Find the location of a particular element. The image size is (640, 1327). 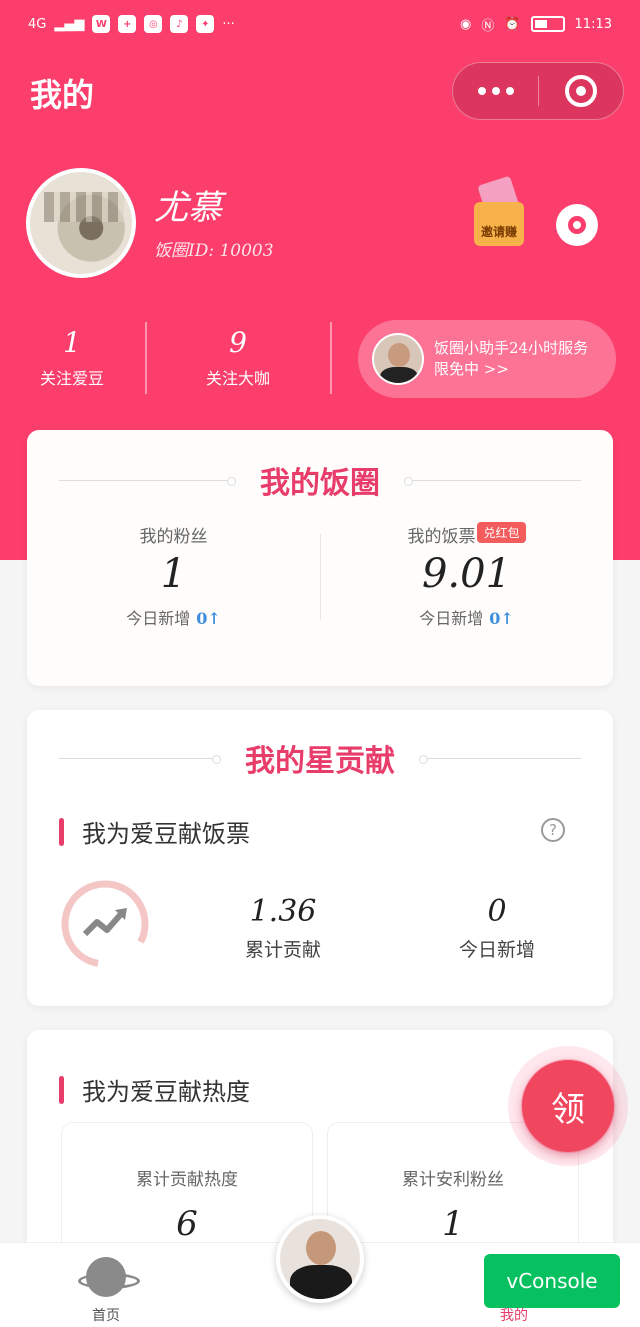

invite-button: 邀请赚 is located at coordinates (496, 212).